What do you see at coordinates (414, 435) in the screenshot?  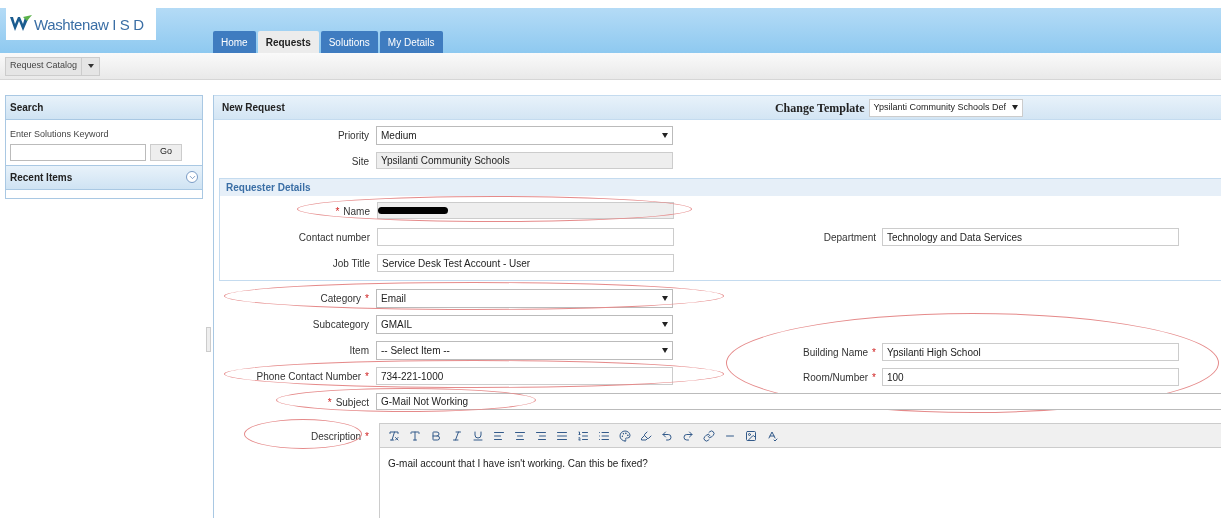 I see `text-style-icon` at bounding box center [414, 435].